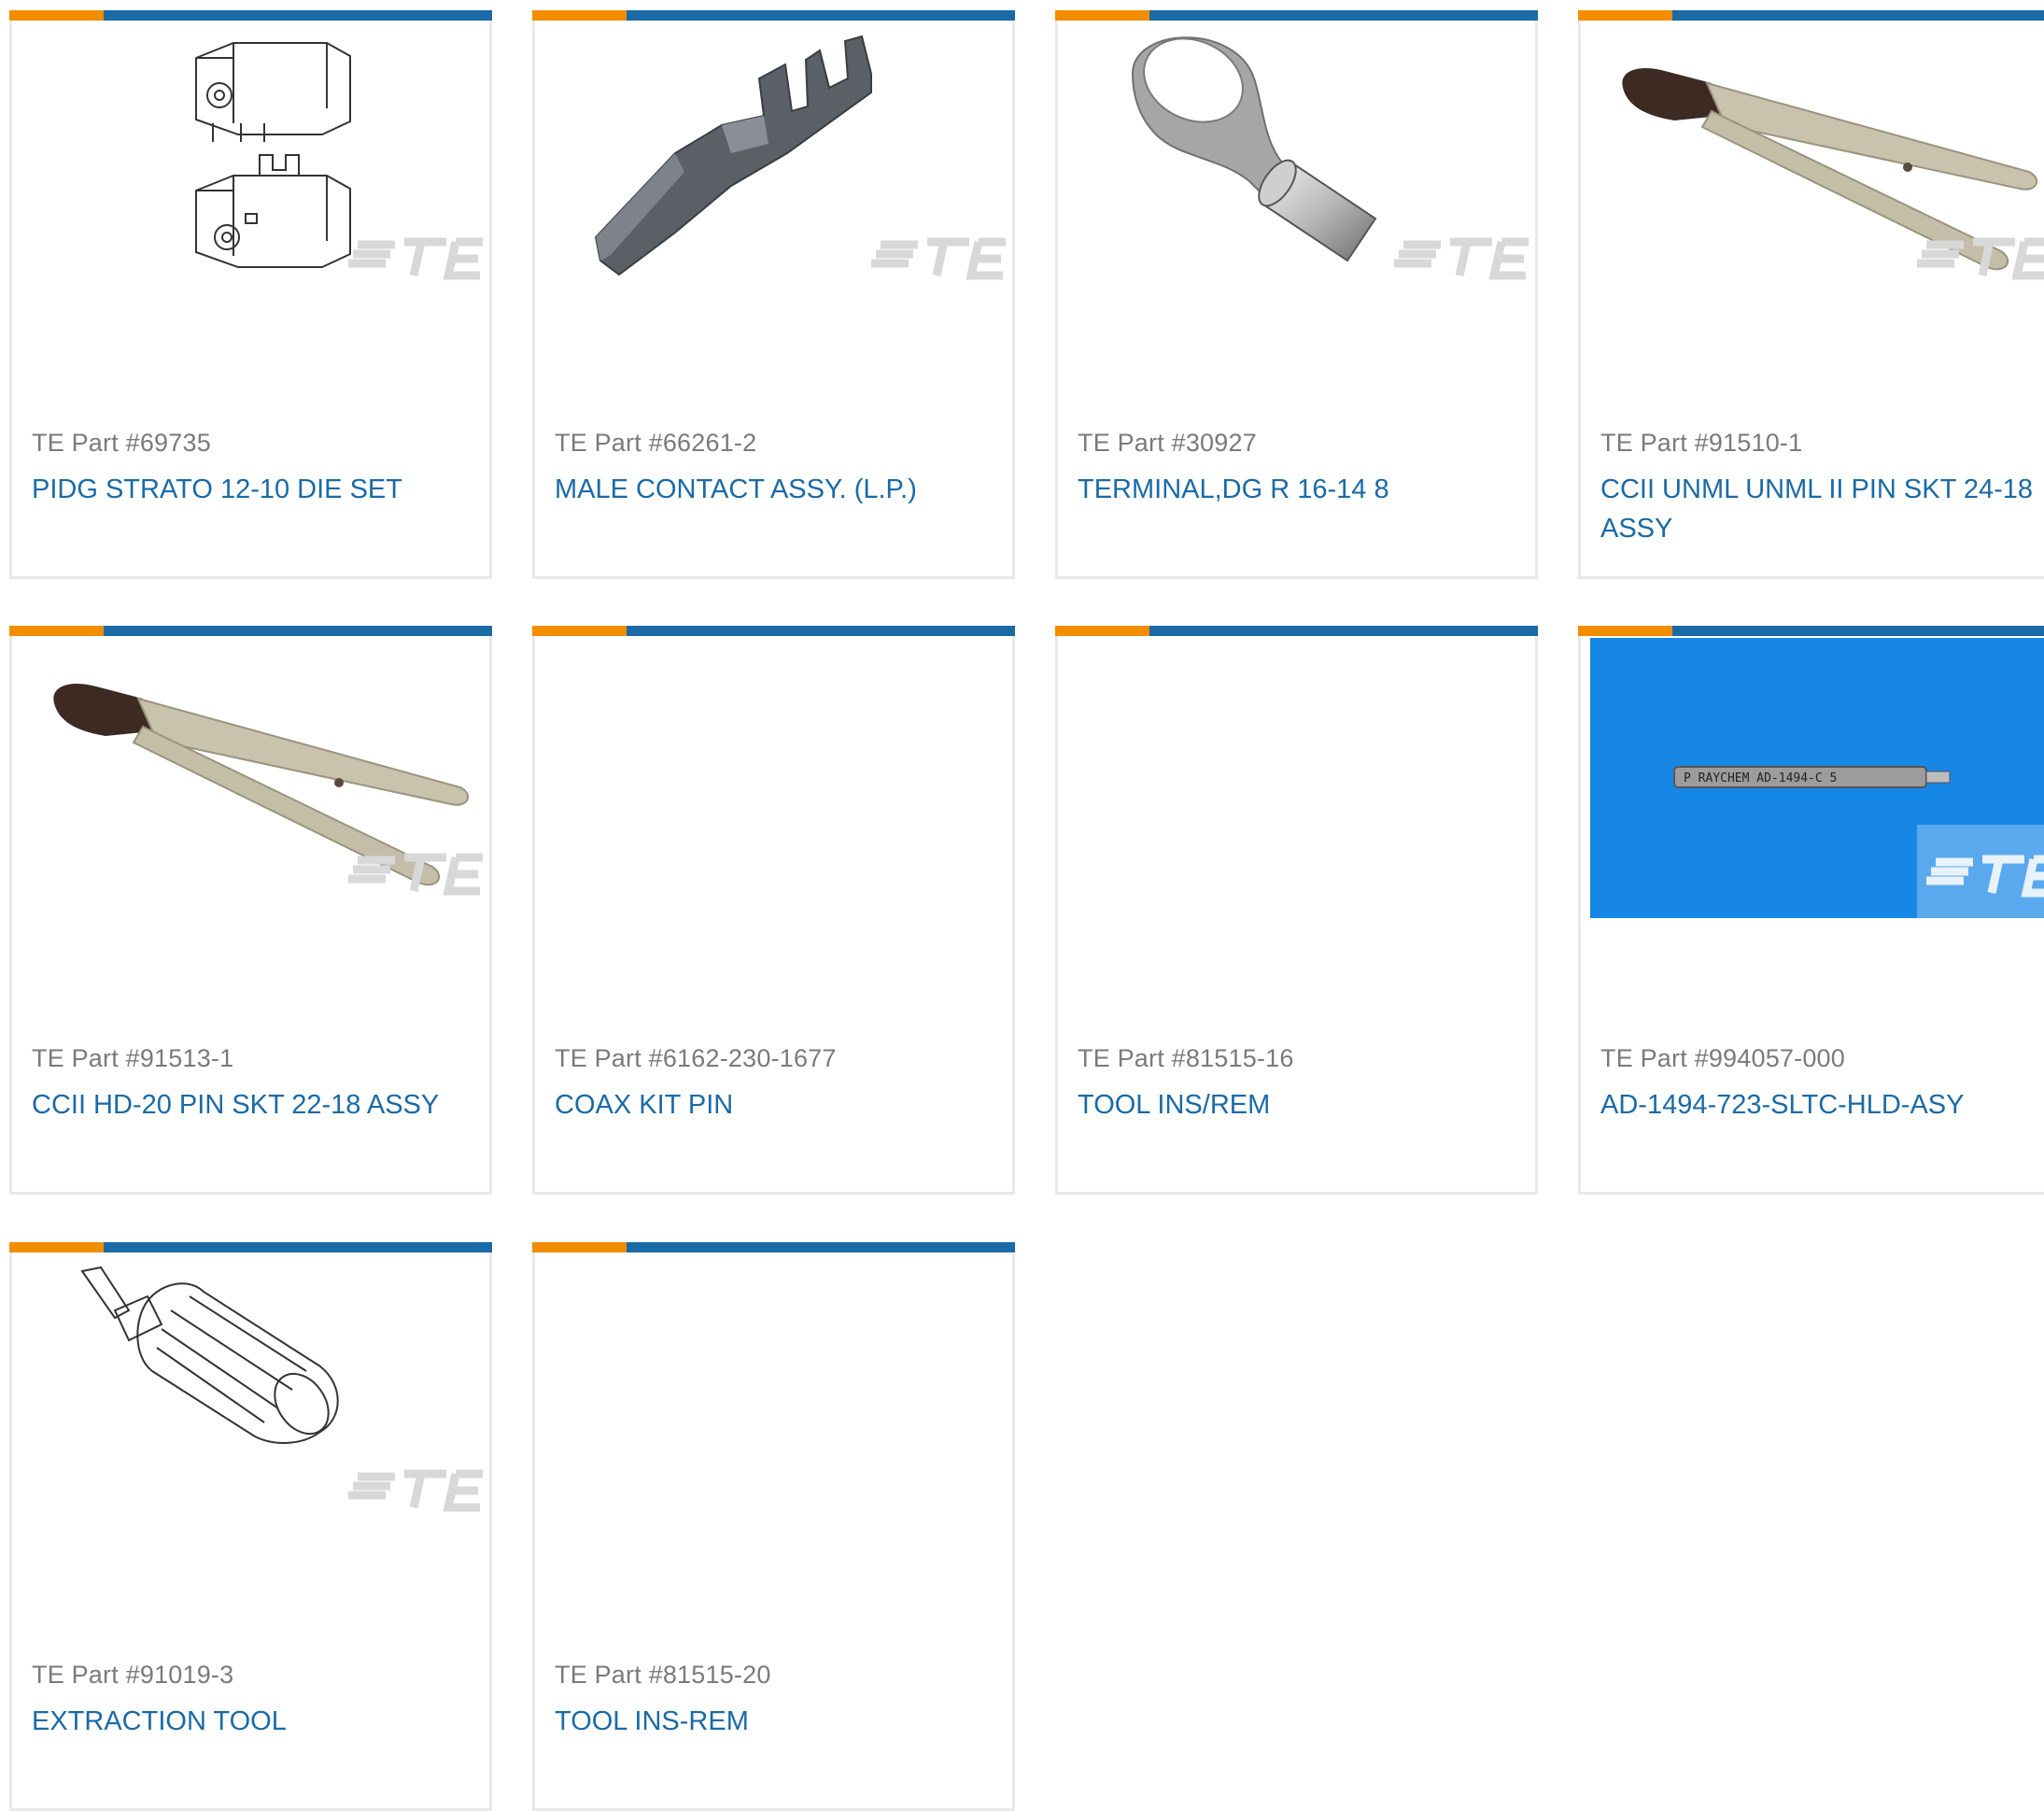 The image size is (2044, 1811). What do you see at coordinates (696, 1058) in the screenshot?
I see `part-number: TE Part #6162-230-1677` at bounding box center [696, 1058].